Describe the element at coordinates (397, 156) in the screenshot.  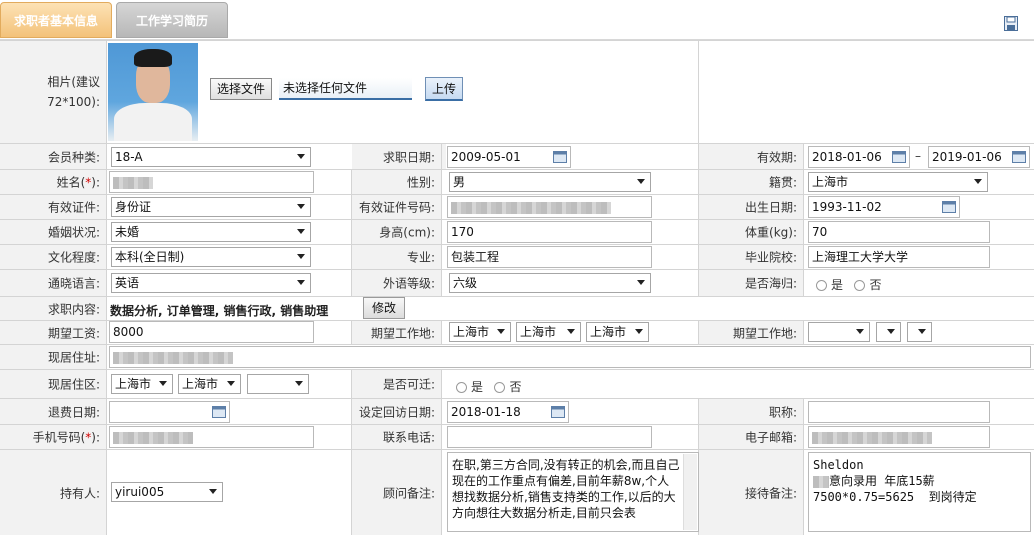
I see `job-date-label-cell: 求职日期:` at that location.